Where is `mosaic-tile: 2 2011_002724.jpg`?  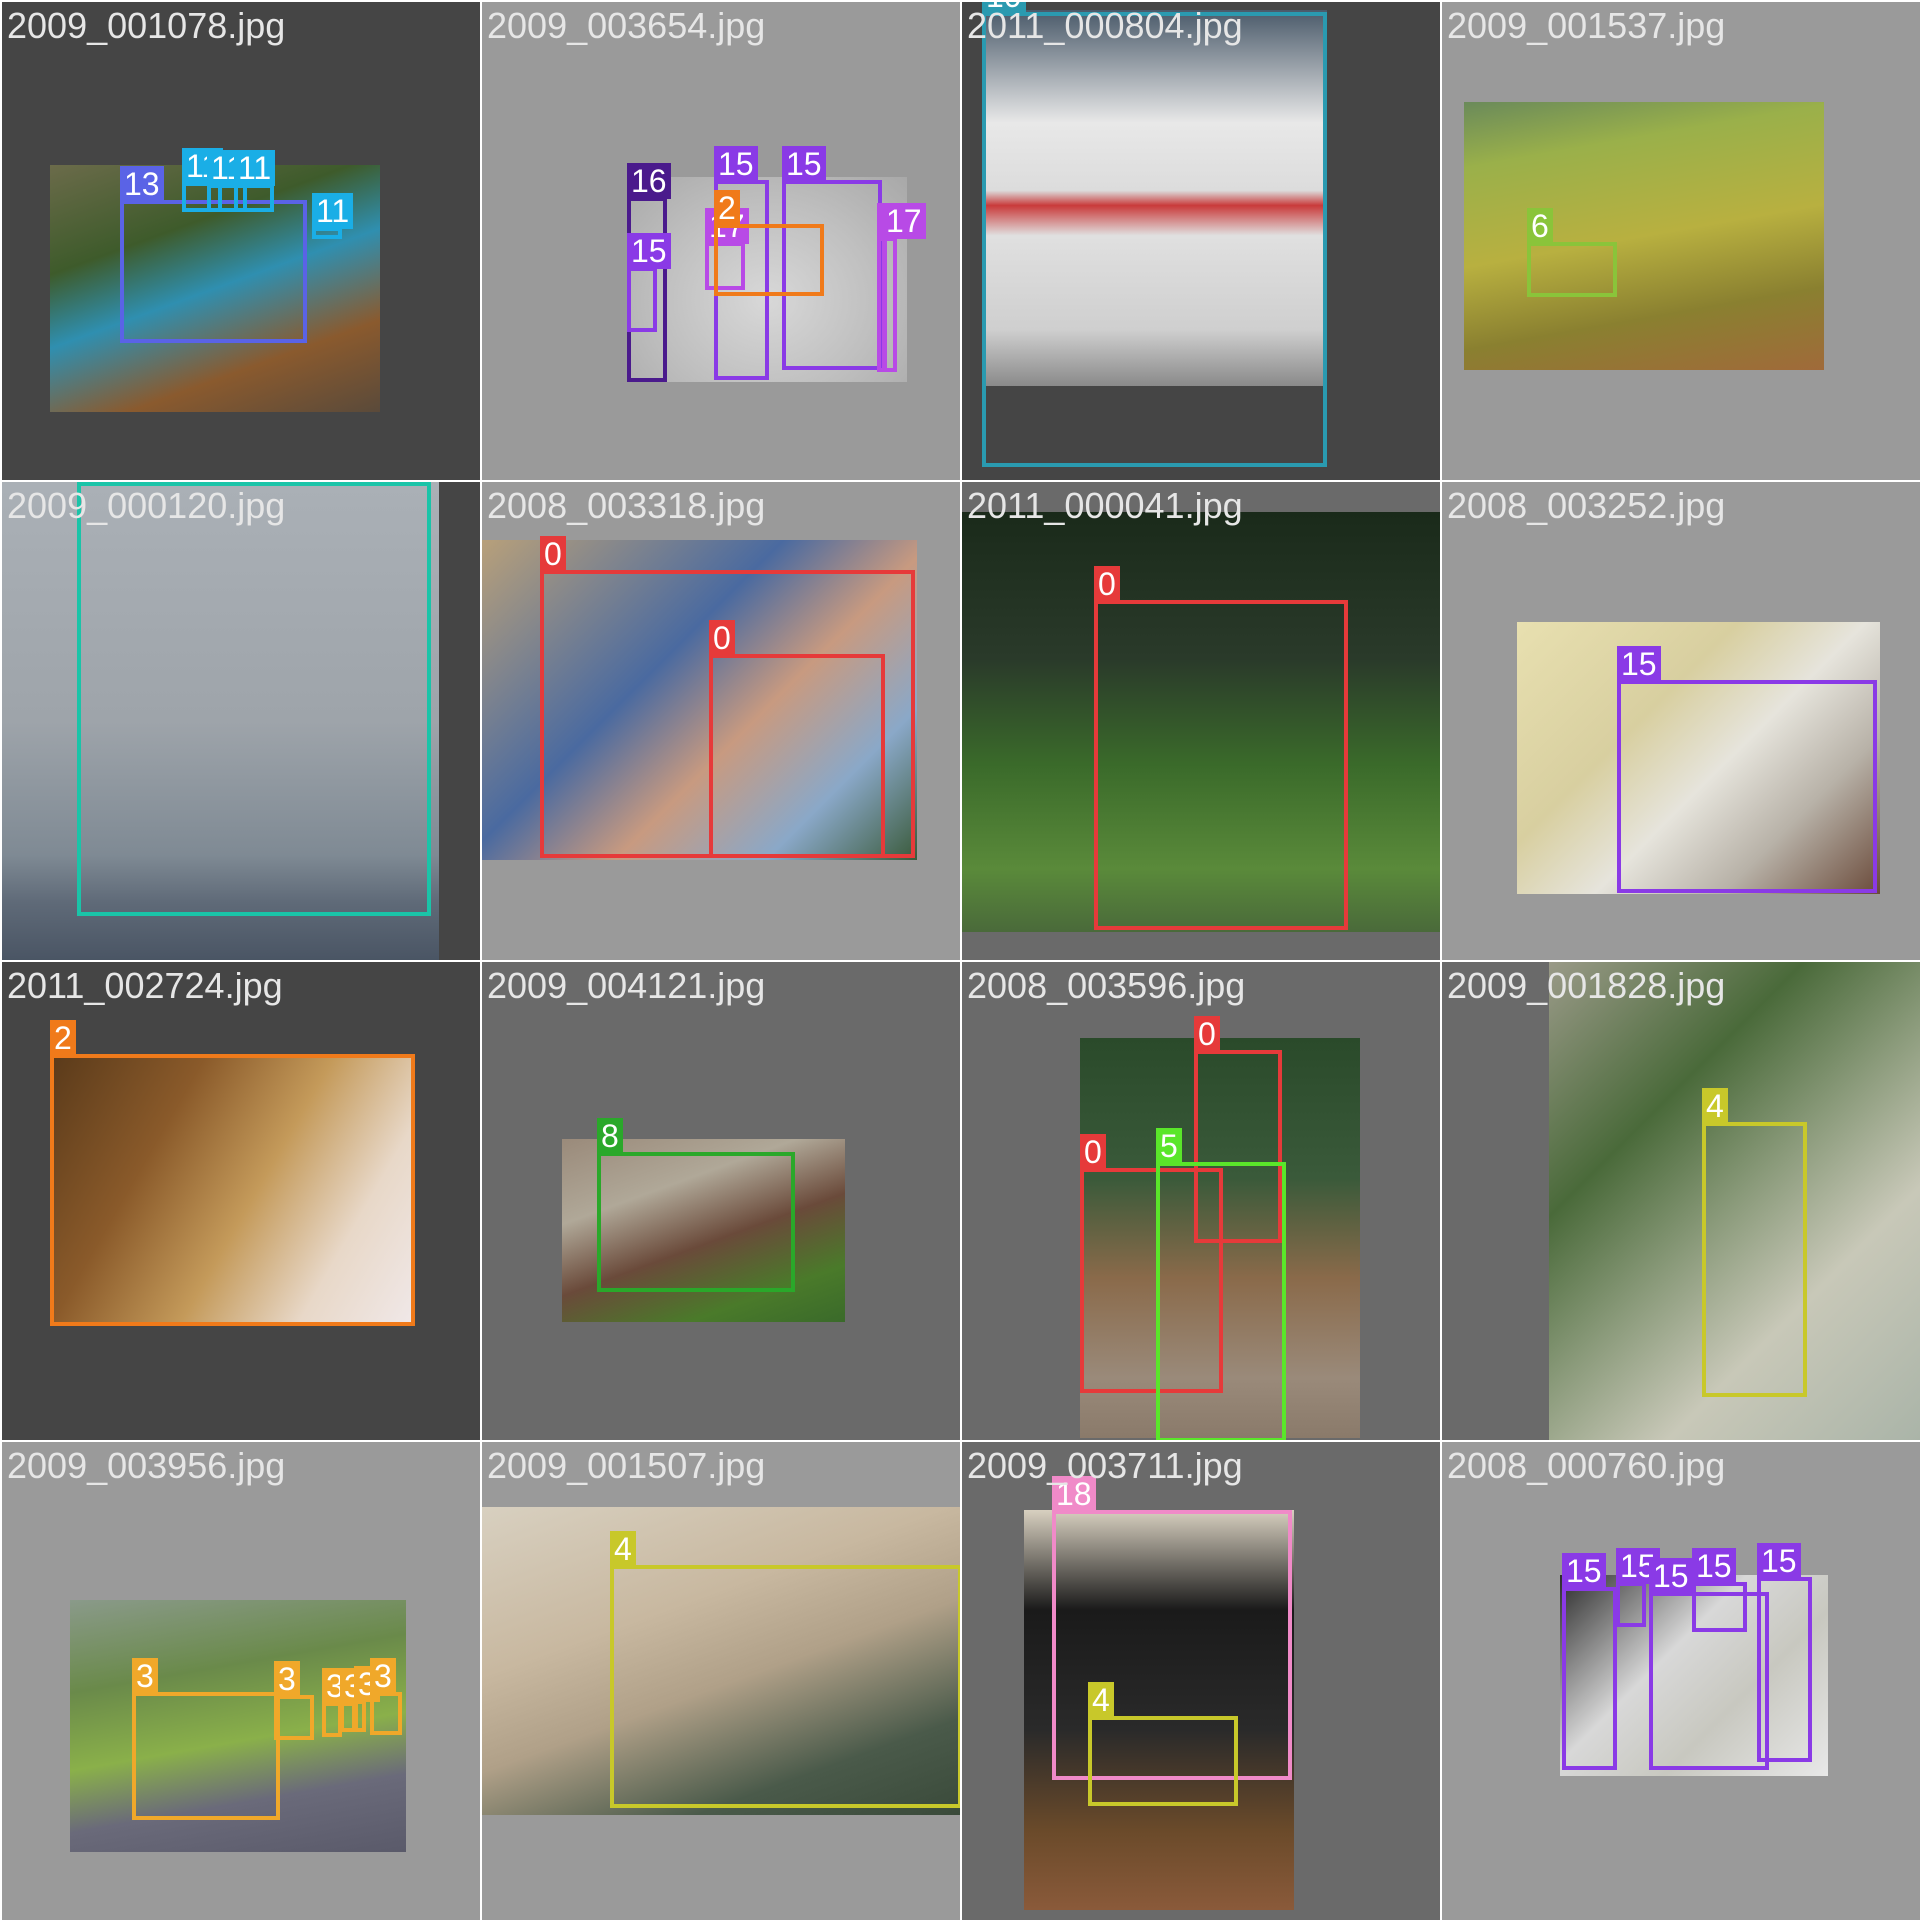
mosaic-tile: 2 2011_002724.jpg is located at coordinates (241, 1201).